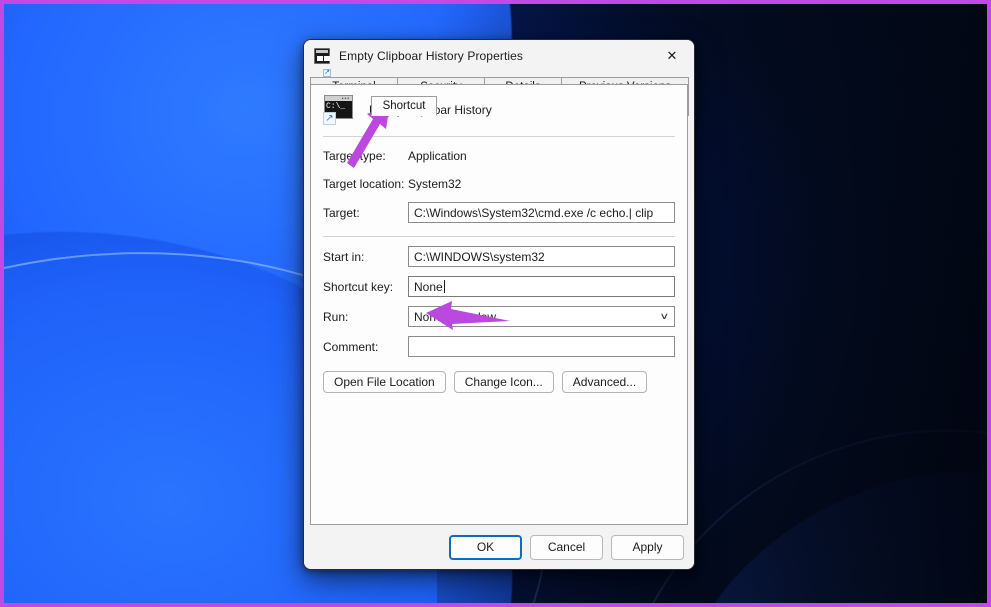 The height and width of the screenshot is (607, 991). I want to click on target-type-value: Application, so click(437, 155).